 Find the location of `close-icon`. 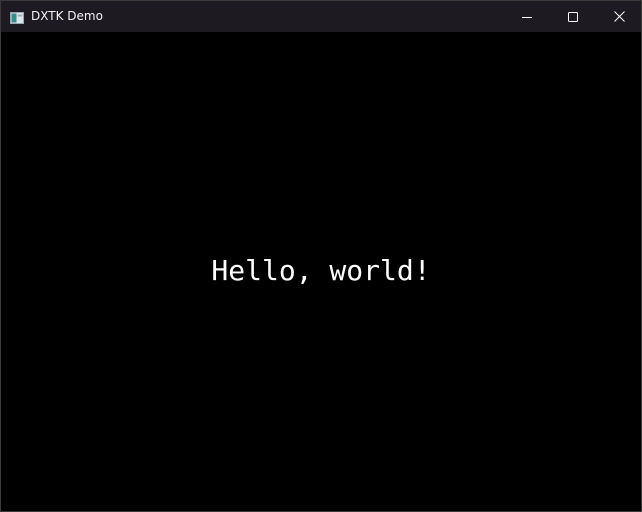

close-icon is located at coordinates (619, 16).